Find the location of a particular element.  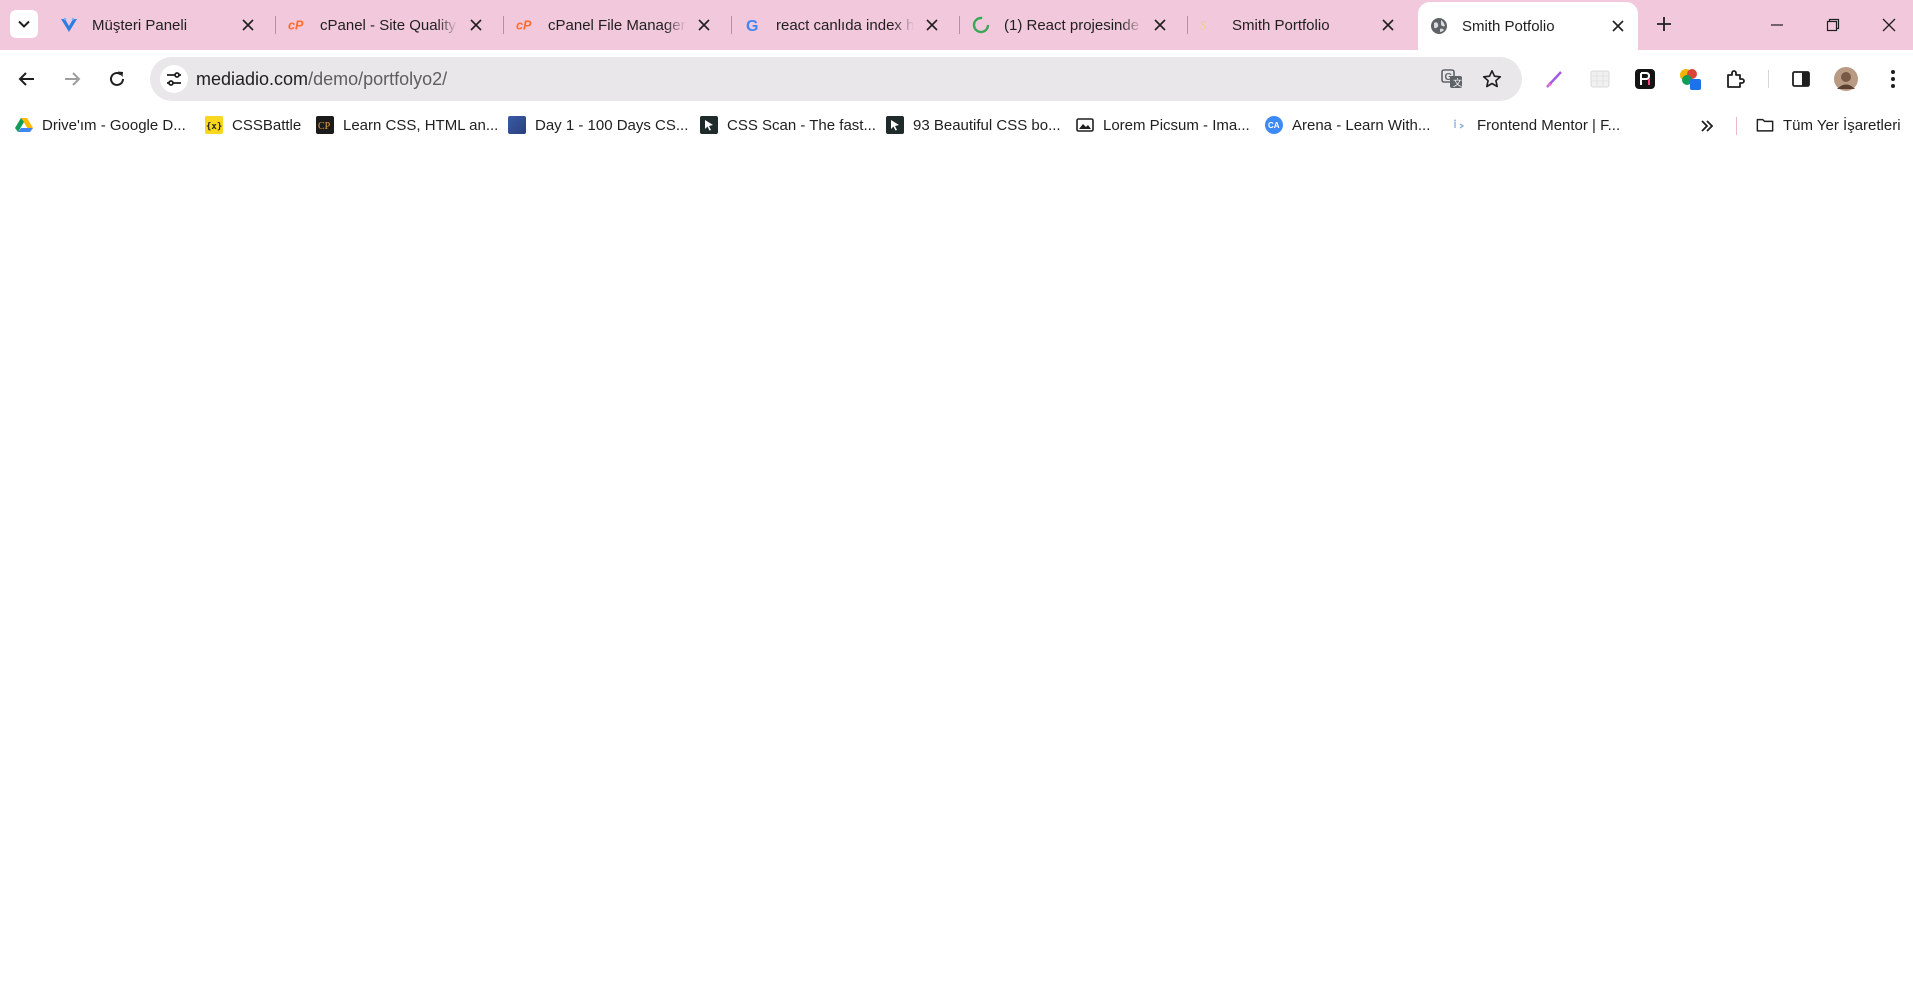

tab-title: cPanel File Manager v3 is located at coordinates (617, 25).